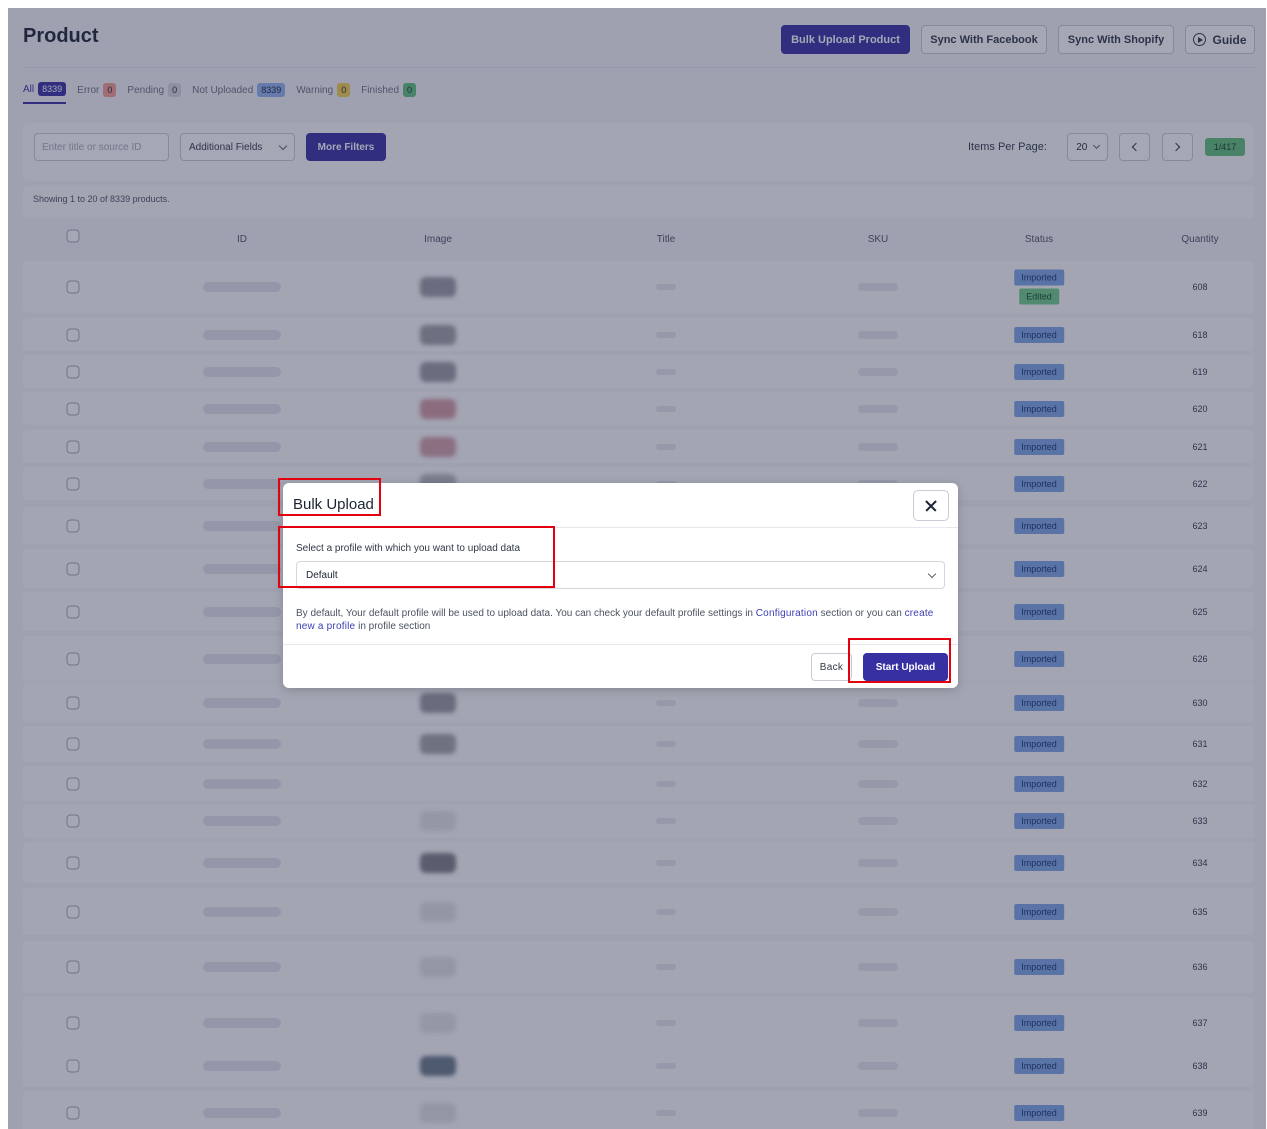 The image size is (1267, 1129). Describe the element at coordinates (861, 613) in the screenshot. I see `info-text-part: section or you can` at that location.